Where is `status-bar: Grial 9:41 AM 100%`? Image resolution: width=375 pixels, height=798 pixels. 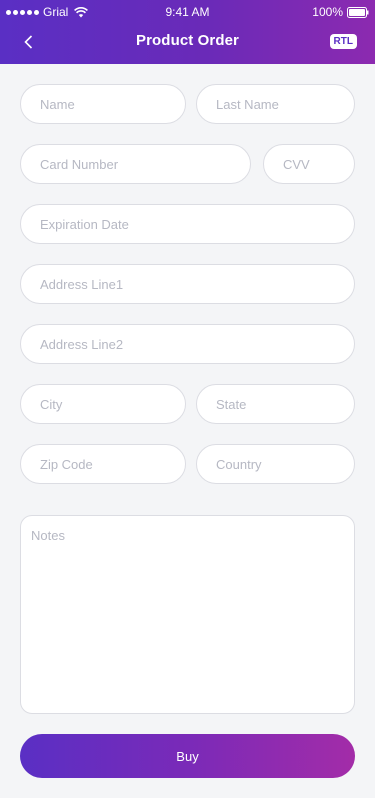
status-bar: Grial 9:41 AM 100% is located at coordinates (187, 11).